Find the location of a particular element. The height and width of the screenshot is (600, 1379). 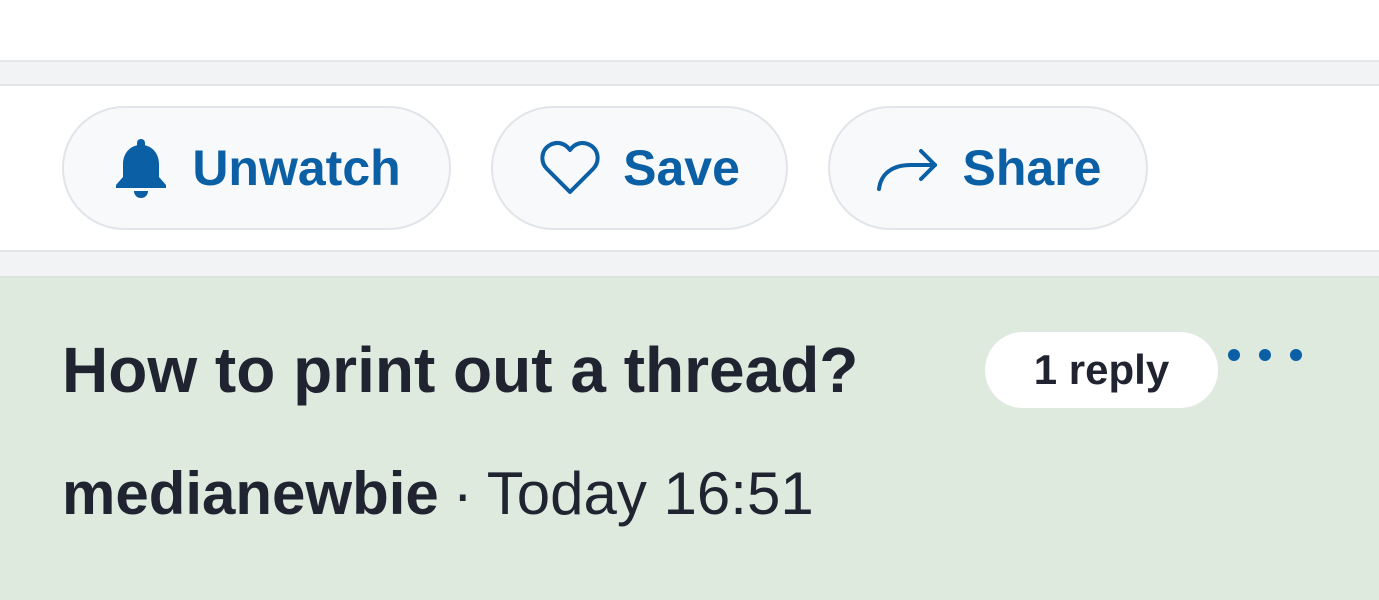

divider-bottom is located at coordinates (689, 264).